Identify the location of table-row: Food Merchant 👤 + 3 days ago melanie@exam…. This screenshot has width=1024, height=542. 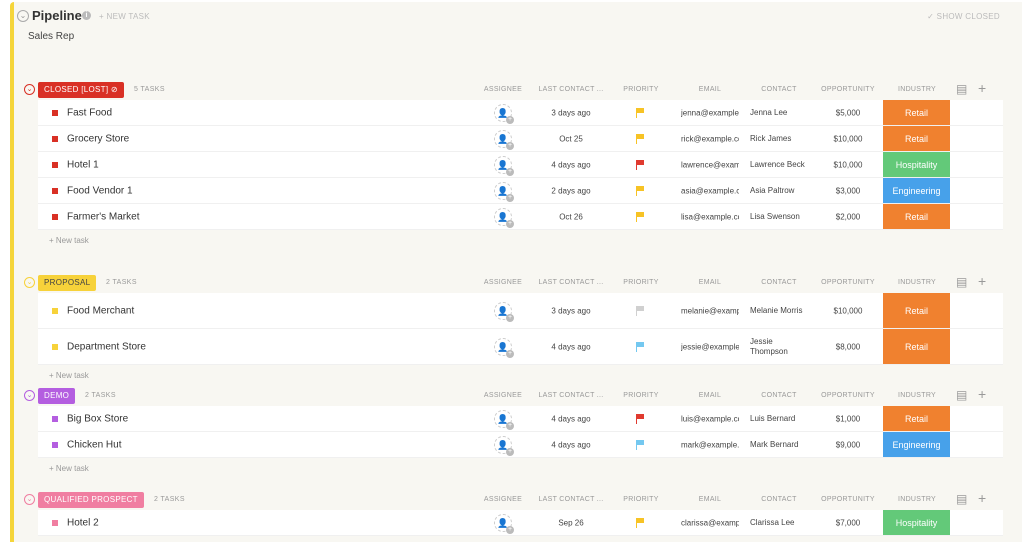
(520, 311).